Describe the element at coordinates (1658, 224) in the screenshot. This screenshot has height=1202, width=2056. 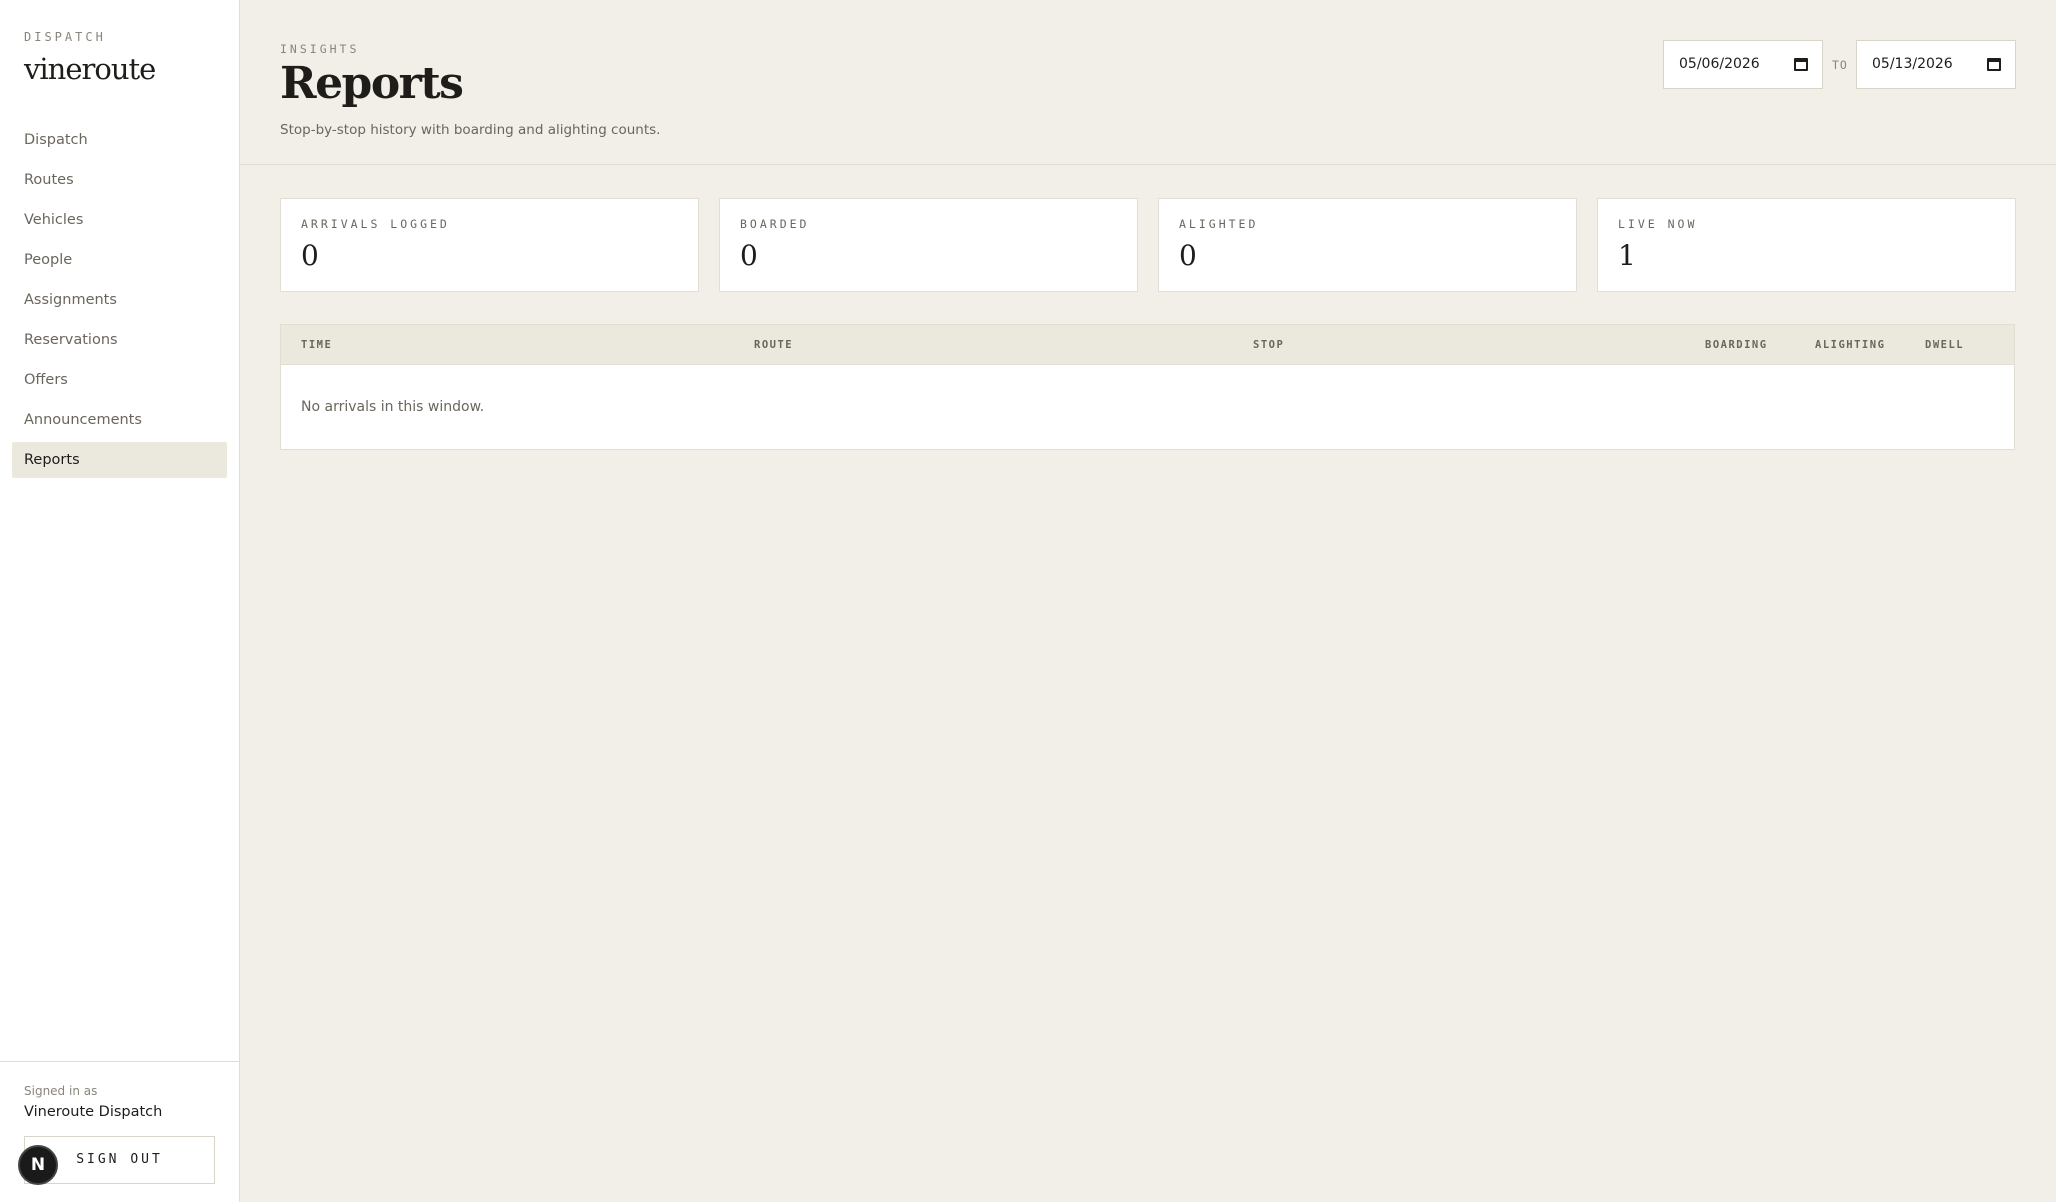
I see `stat-label: LIVE NOW` at that location.